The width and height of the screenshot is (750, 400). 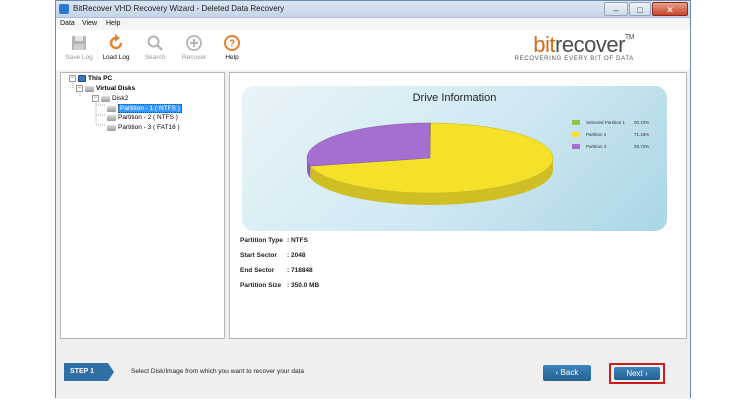 What do you see at coordinates (232, 57) in the screenshot?
I see `help-label: Help` at bounding box center [232, 57].